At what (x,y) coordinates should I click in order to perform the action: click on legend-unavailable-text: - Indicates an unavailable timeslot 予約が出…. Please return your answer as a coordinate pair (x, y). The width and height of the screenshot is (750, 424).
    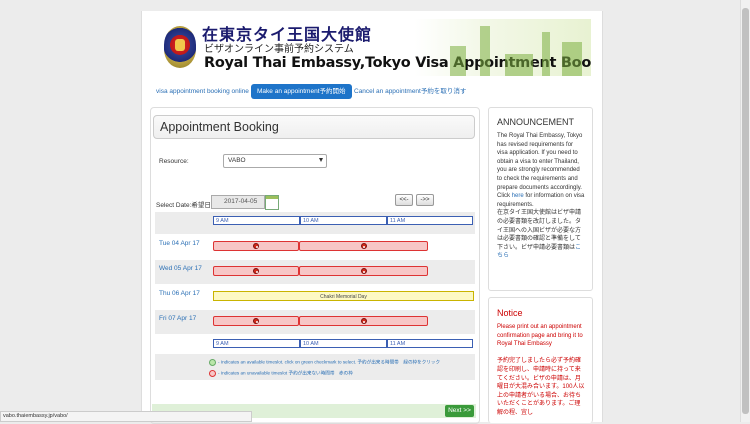
    Looking at the image, I should click on (285, 373).